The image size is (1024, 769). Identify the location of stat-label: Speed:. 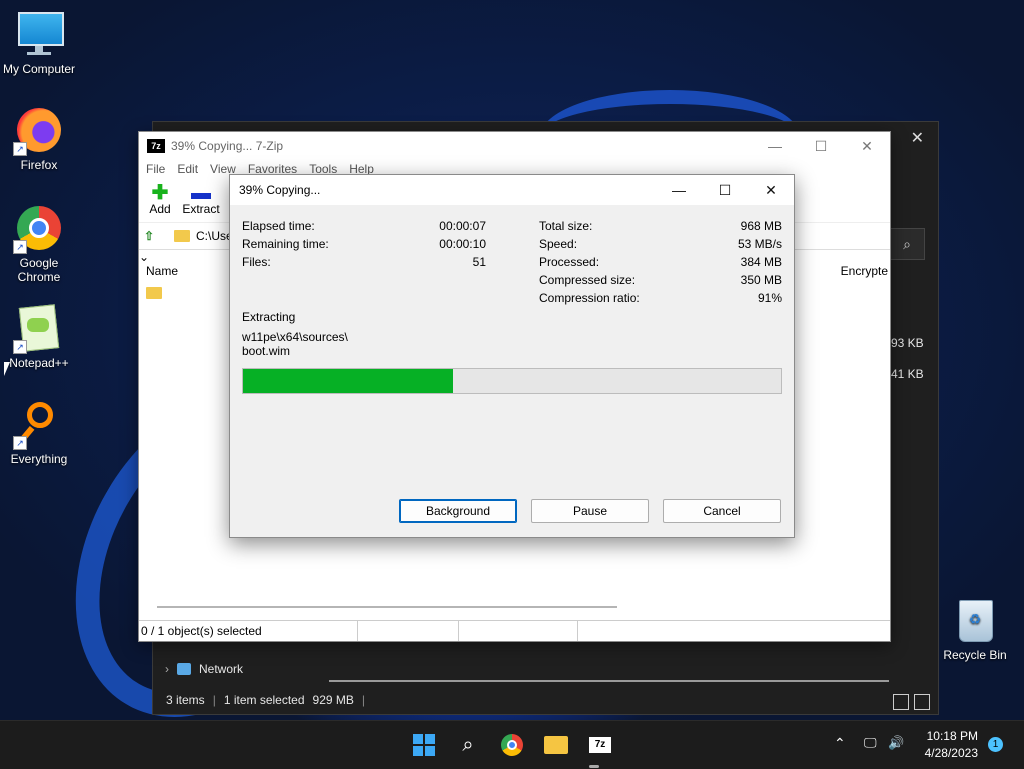
(558, 244).